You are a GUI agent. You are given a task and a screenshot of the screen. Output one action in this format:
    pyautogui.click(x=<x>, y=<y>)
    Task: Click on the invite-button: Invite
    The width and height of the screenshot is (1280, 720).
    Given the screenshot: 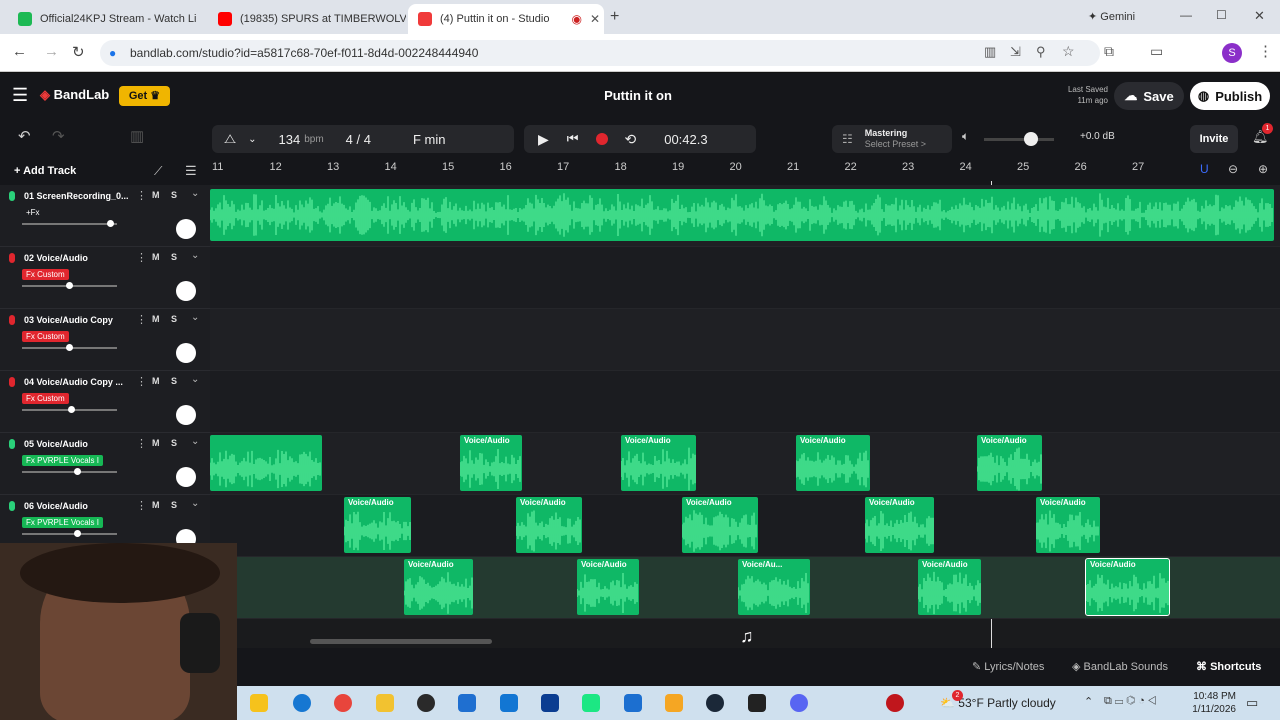 What is the action you would take?
    pyautogui.click(x=1214, y=139)
    